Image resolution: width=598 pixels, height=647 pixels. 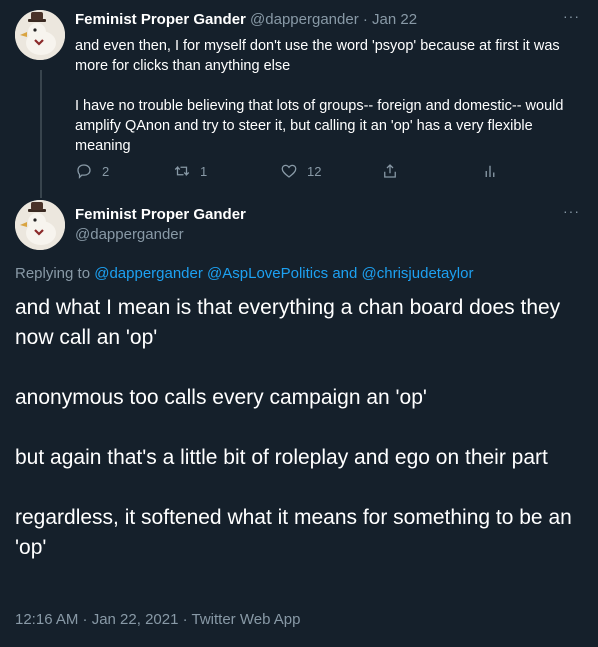 I want to click on share-button, so click(x=390, y=171).